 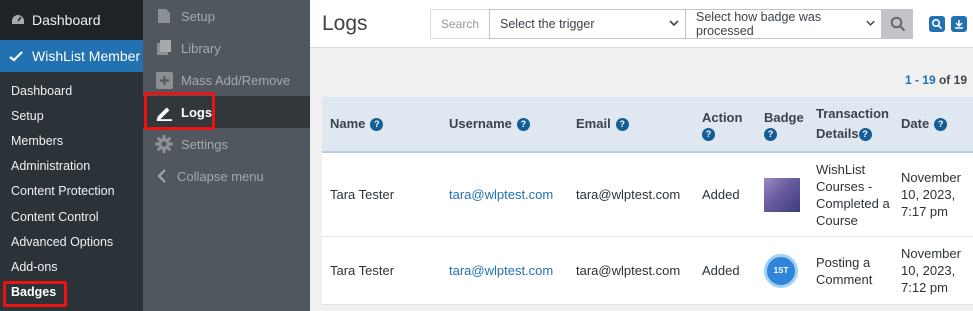 What do you see at coordinates (226, 80) in the screenshot?
I see `badges-menu-mass-add-remove: Mass Add/Remove` at bounding box center [226, 80].